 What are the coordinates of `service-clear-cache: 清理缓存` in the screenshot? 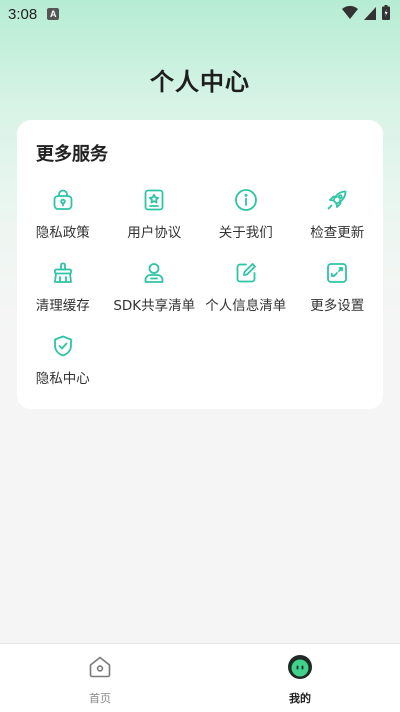 It's located at (63, 297).